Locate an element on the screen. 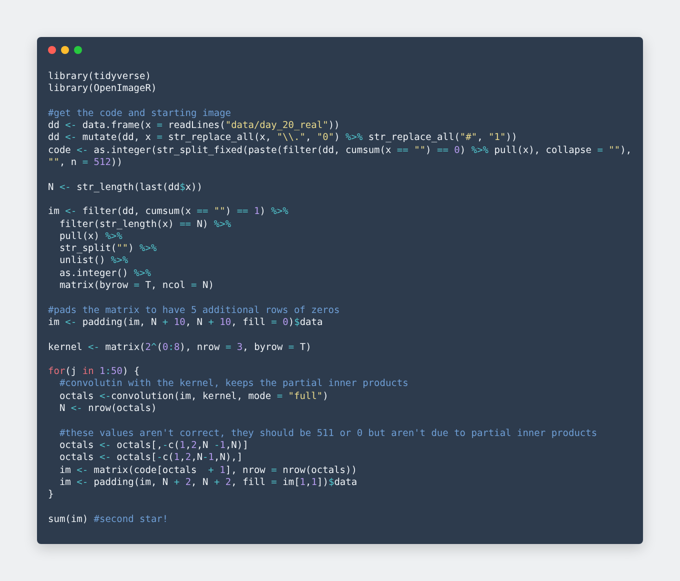  code-line: #convolutin with the kernel, keeps the partial inner products is located at coordinates (233, 384).